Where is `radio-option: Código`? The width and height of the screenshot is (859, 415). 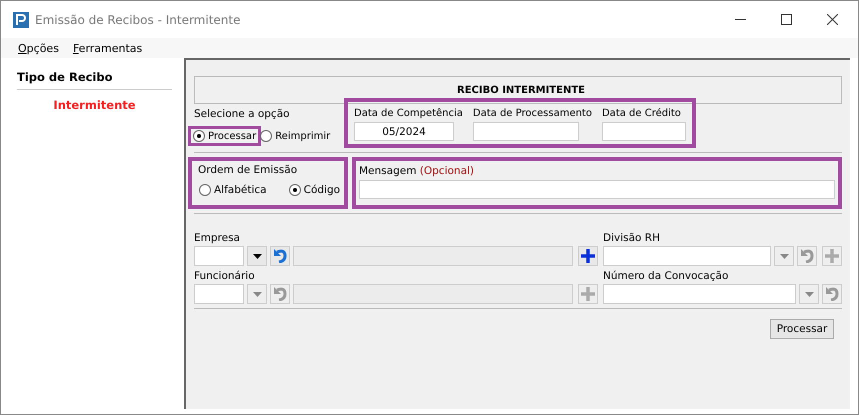
radio-option: Código is located at coordinates (315, 190).